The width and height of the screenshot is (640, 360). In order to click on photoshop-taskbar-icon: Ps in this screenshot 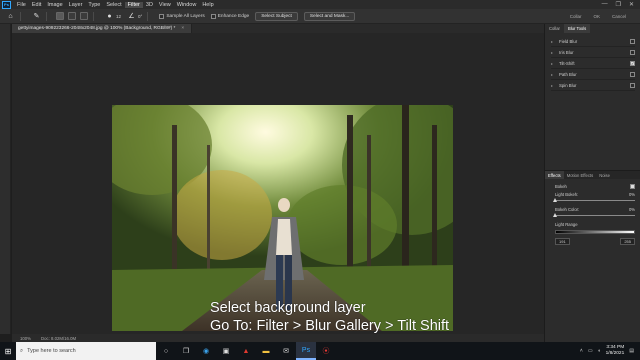, I will do `click(306, 351)`.